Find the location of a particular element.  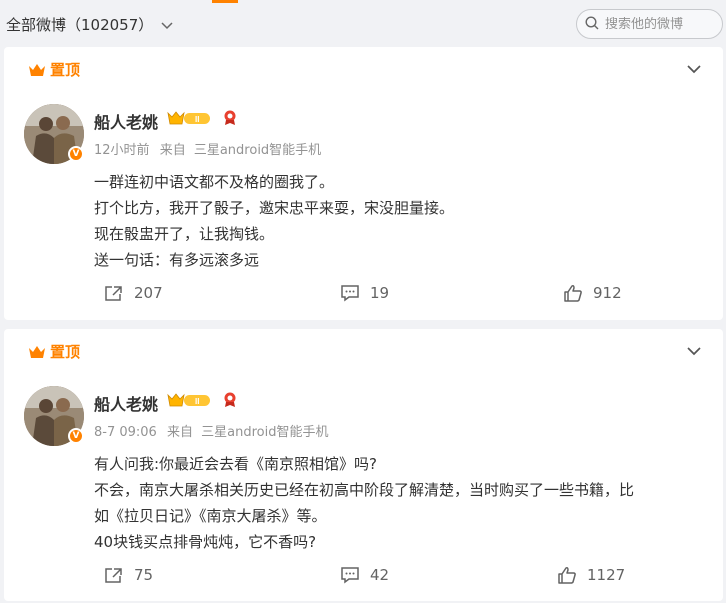

comment-button: 42 is located at coordinates (364, 575).